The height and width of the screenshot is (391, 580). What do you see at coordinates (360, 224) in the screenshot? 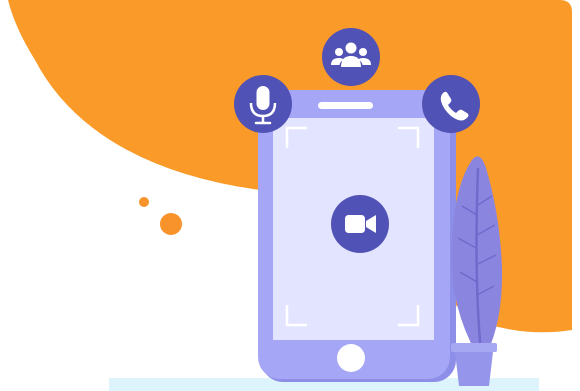
I see `video-call-button` at bounding box center [360, 224].